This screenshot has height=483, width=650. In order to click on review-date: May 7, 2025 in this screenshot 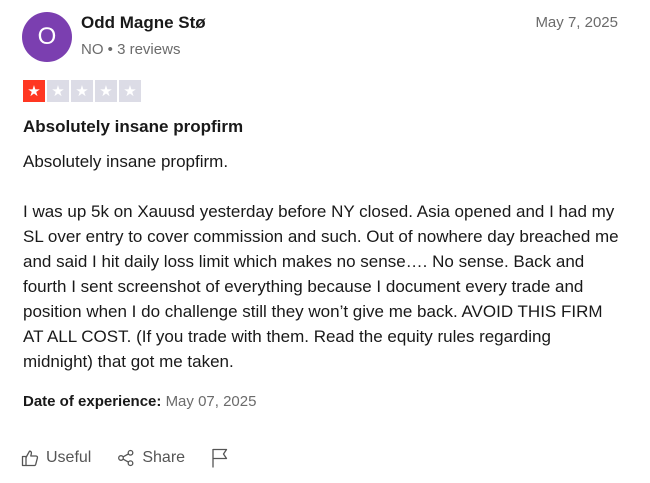, I will do `click(576, 22)`.